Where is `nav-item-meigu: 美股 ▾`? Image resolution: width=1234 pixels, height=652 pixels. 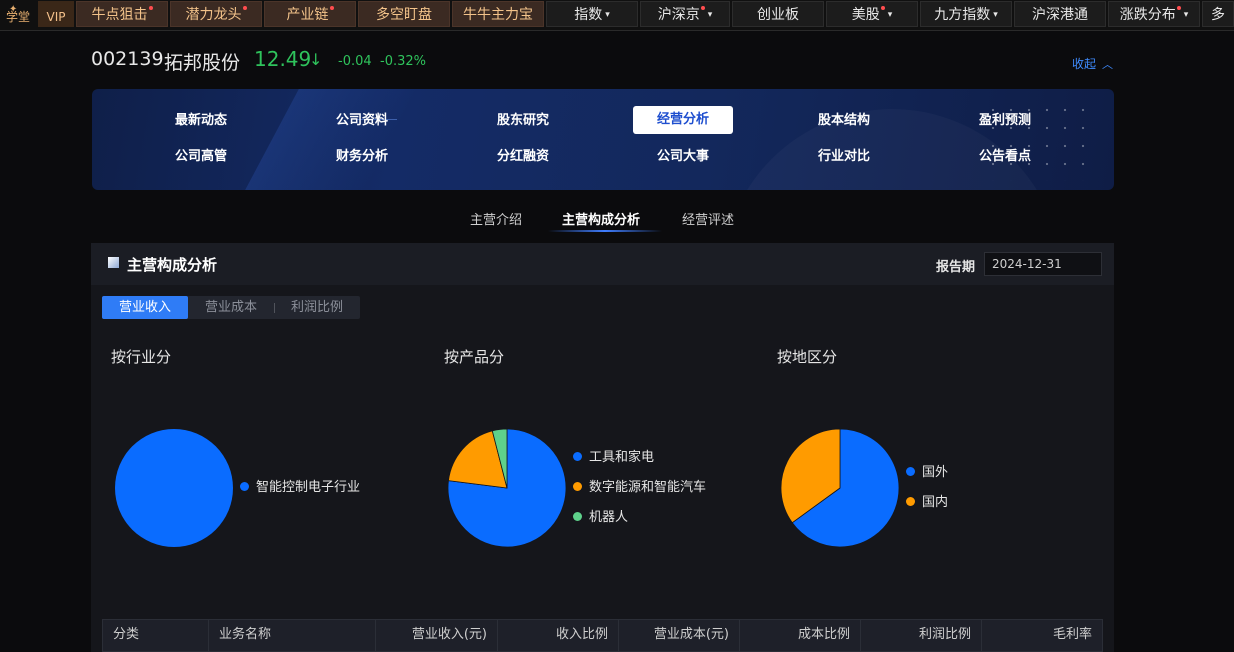 nav-item-meigu: 美股 ▾ is located at coordinates (872, 14).